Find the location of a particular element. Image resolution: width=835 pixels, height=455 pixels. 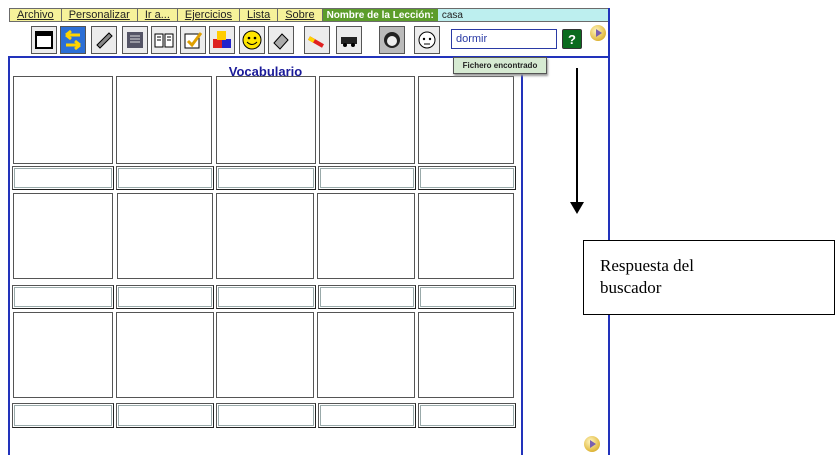

annotation-arrow-head-icon is located at coordinates (577, 208).